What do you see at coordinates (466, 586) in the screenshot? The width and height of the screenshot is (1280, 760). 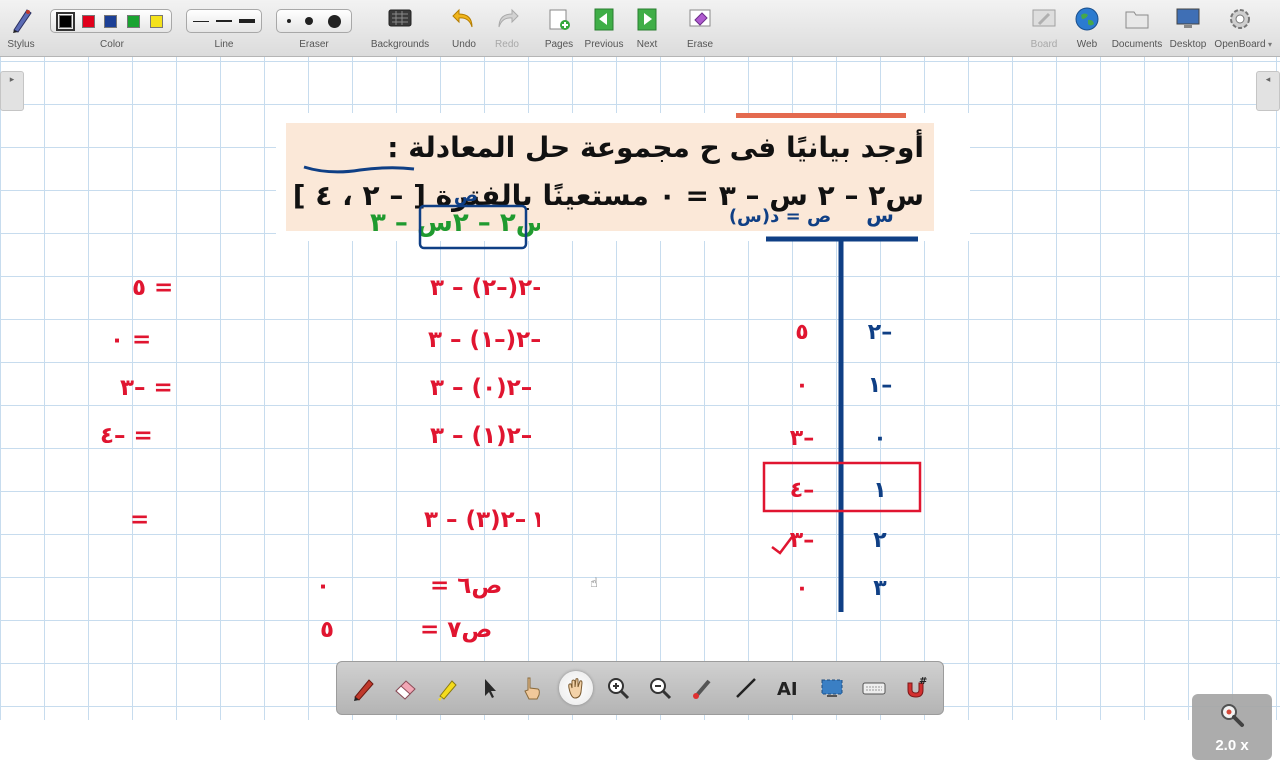 I see `work-line-expression: ص٦ =` at bounding box center [466, 586].